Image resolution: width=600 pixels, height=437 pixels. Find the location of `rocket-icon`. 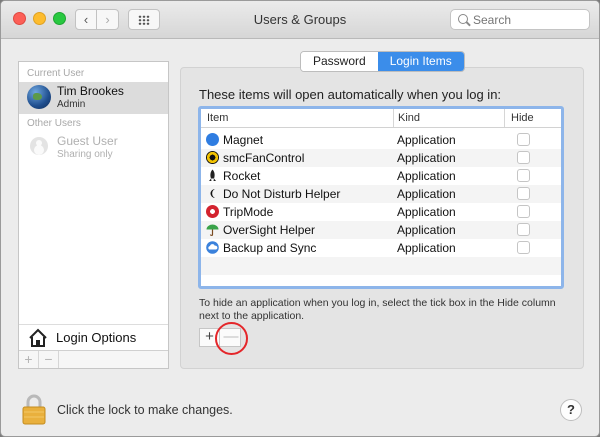

rocket-icon is located at coordinates (212, 175).